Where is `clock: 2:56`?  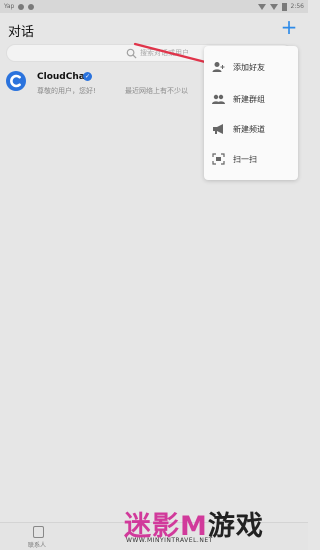 clock: 2:56 is located at coordinates (297, 6).